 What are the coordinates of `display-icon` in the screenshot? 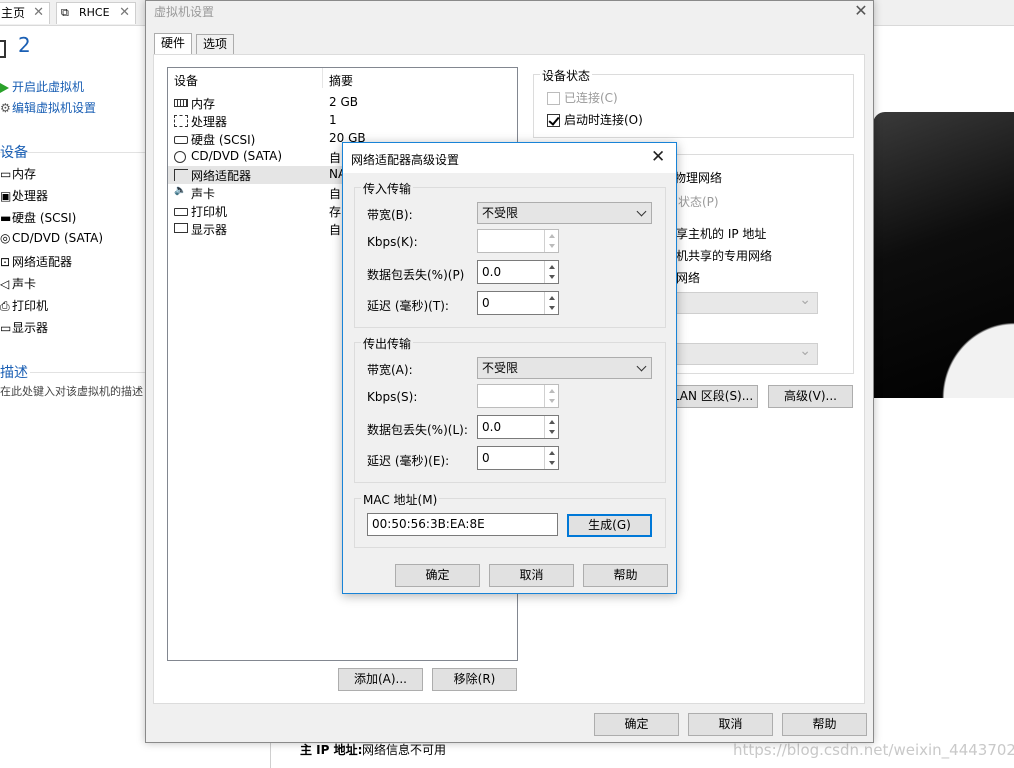 It's located at (181, 228).